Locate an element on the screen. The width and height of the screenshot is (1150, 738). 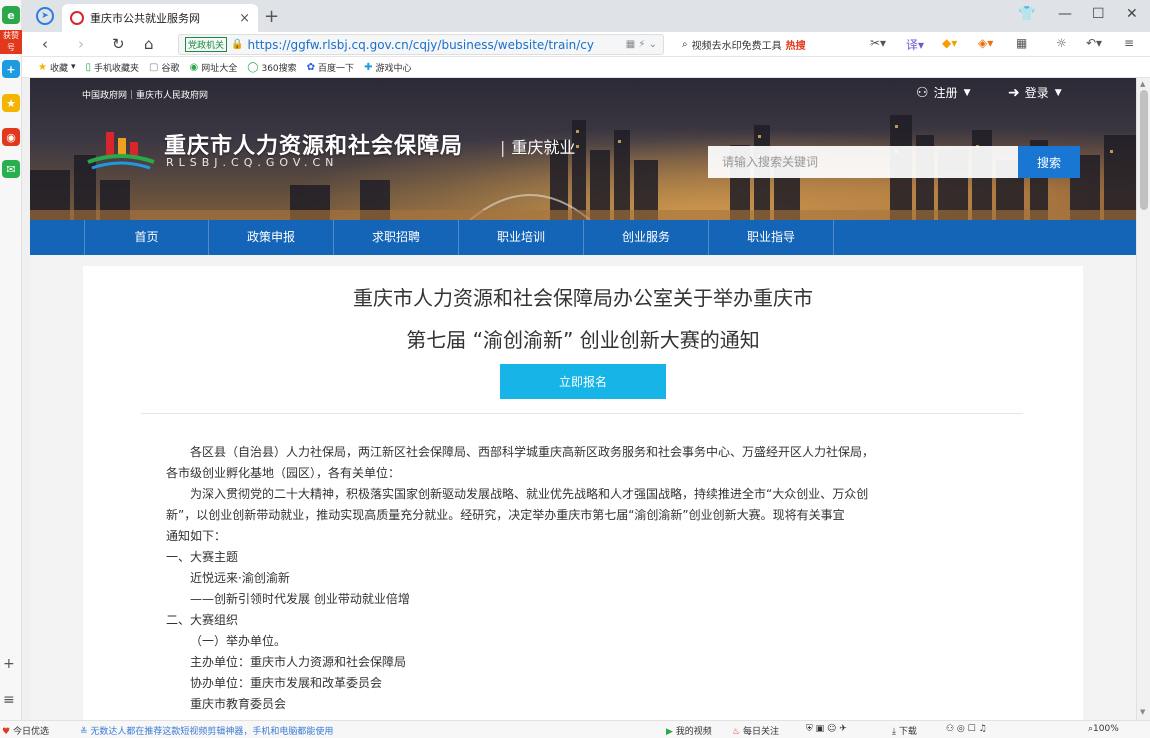
home-button: ⌂ is located at coordinates (149, 44).